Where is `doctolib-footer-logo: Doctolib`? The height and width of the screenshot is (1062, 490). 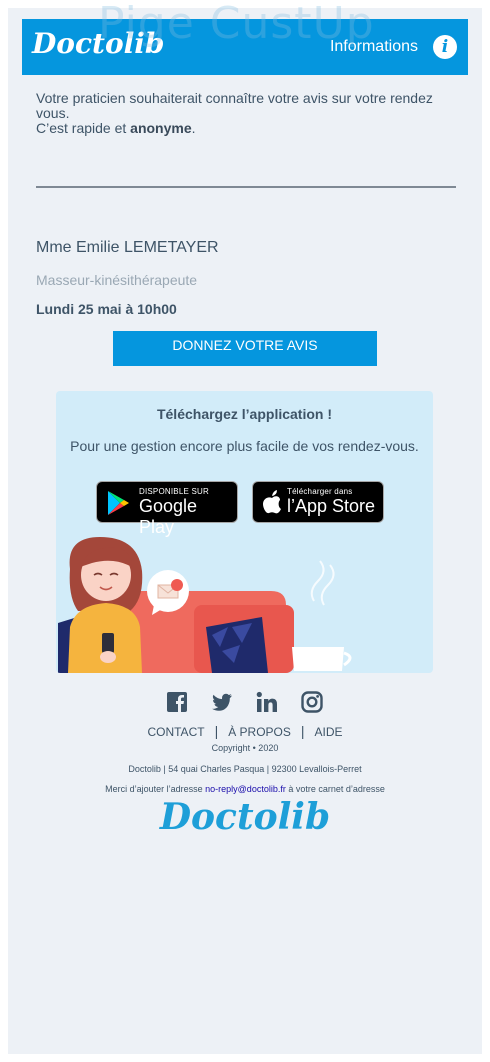 doctolib-footer-logo: Doctolib is located at coordinates (245, 817).